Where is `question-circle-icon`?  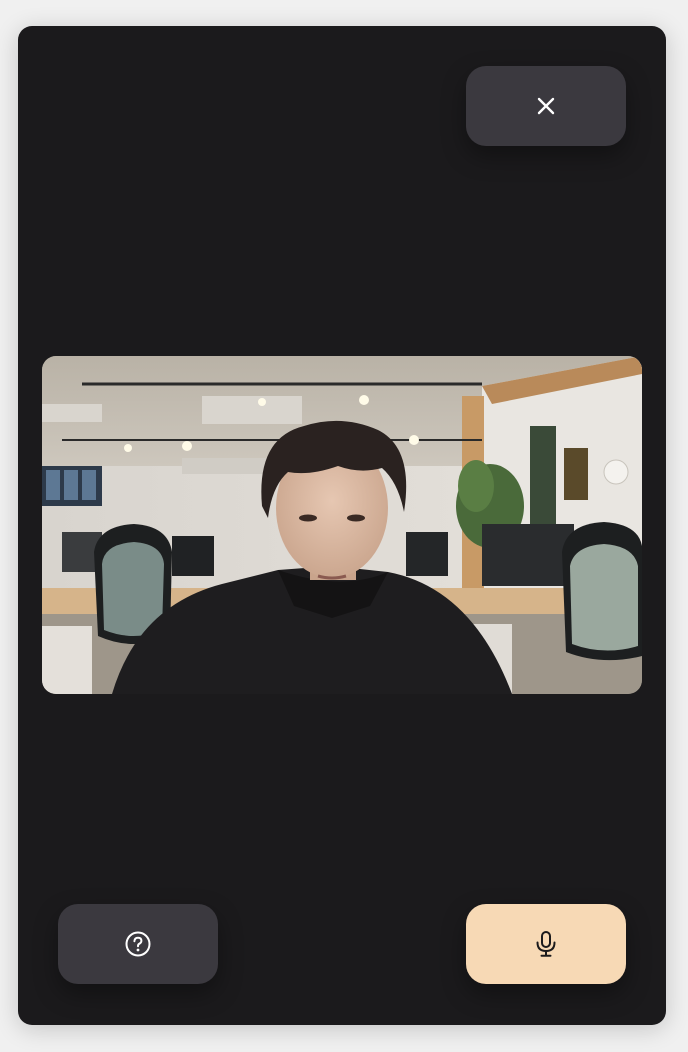 question-circle-icon is located at coordinates (138, 944).